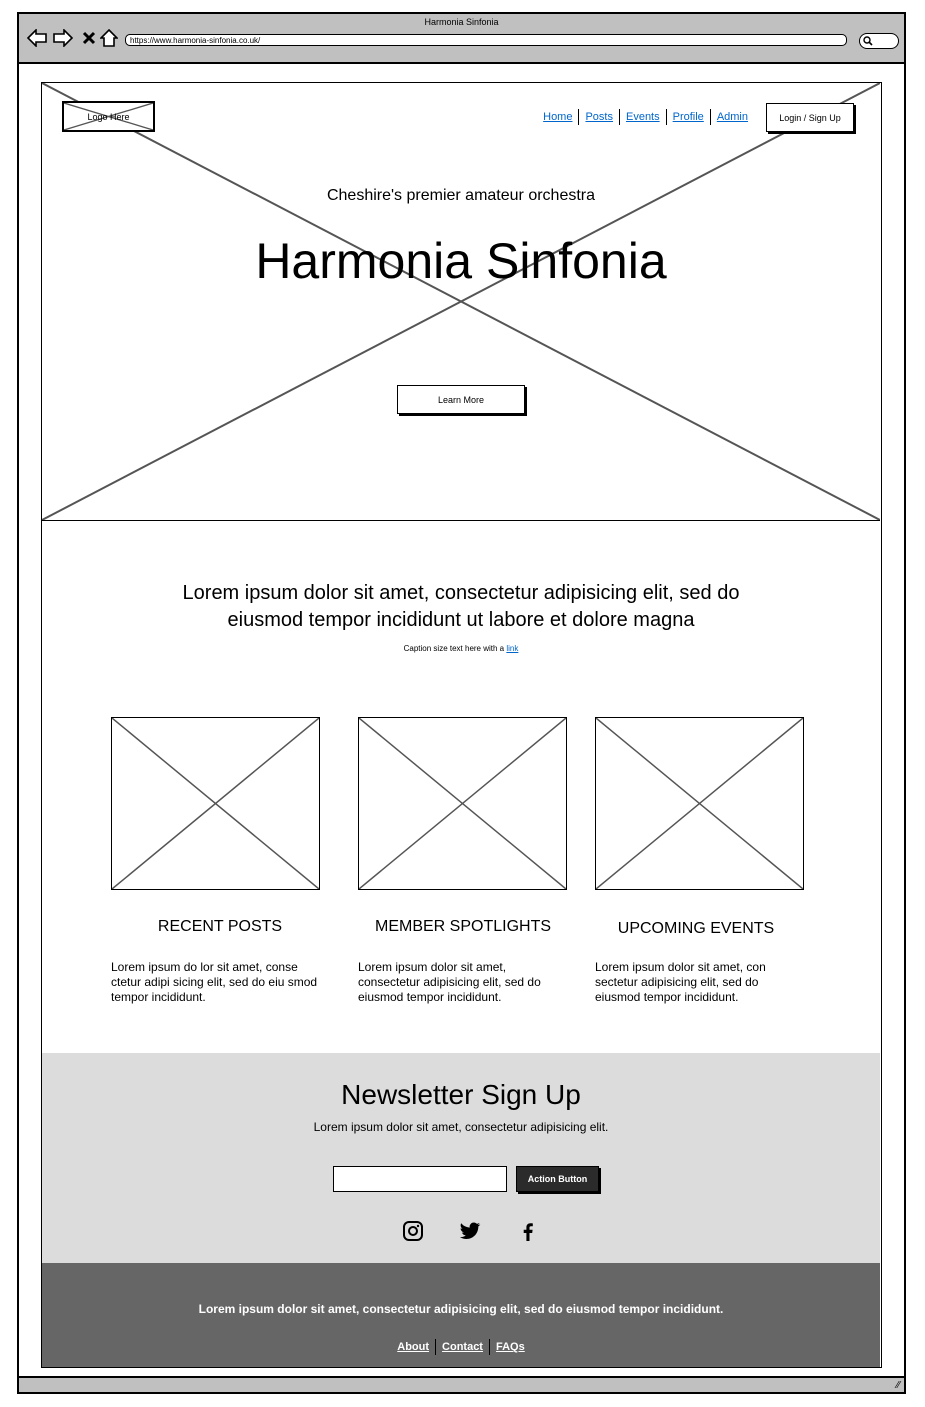 This screenshot has height=1407, width=925. What do you see at coordinates (868, 41) in the screenshot?
I see `search-icon` at bounding box center [868, 41].